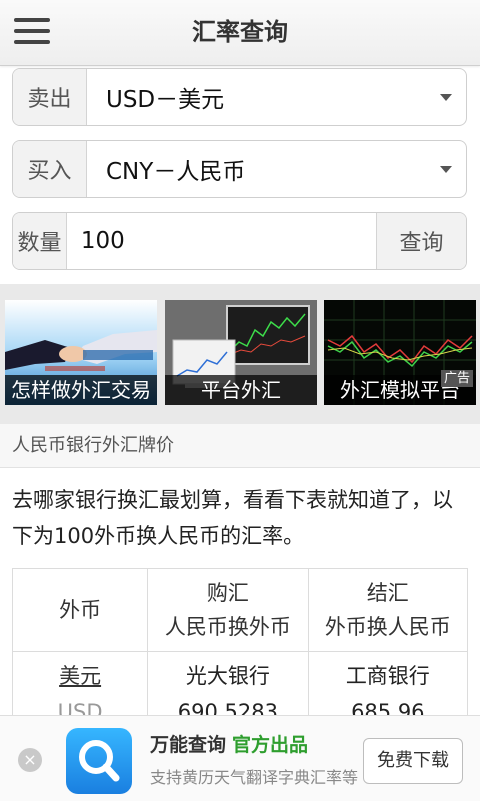 The width and height of the screenshot is (480, 801). I want to click on magnifier-icon, so click(99, 761).